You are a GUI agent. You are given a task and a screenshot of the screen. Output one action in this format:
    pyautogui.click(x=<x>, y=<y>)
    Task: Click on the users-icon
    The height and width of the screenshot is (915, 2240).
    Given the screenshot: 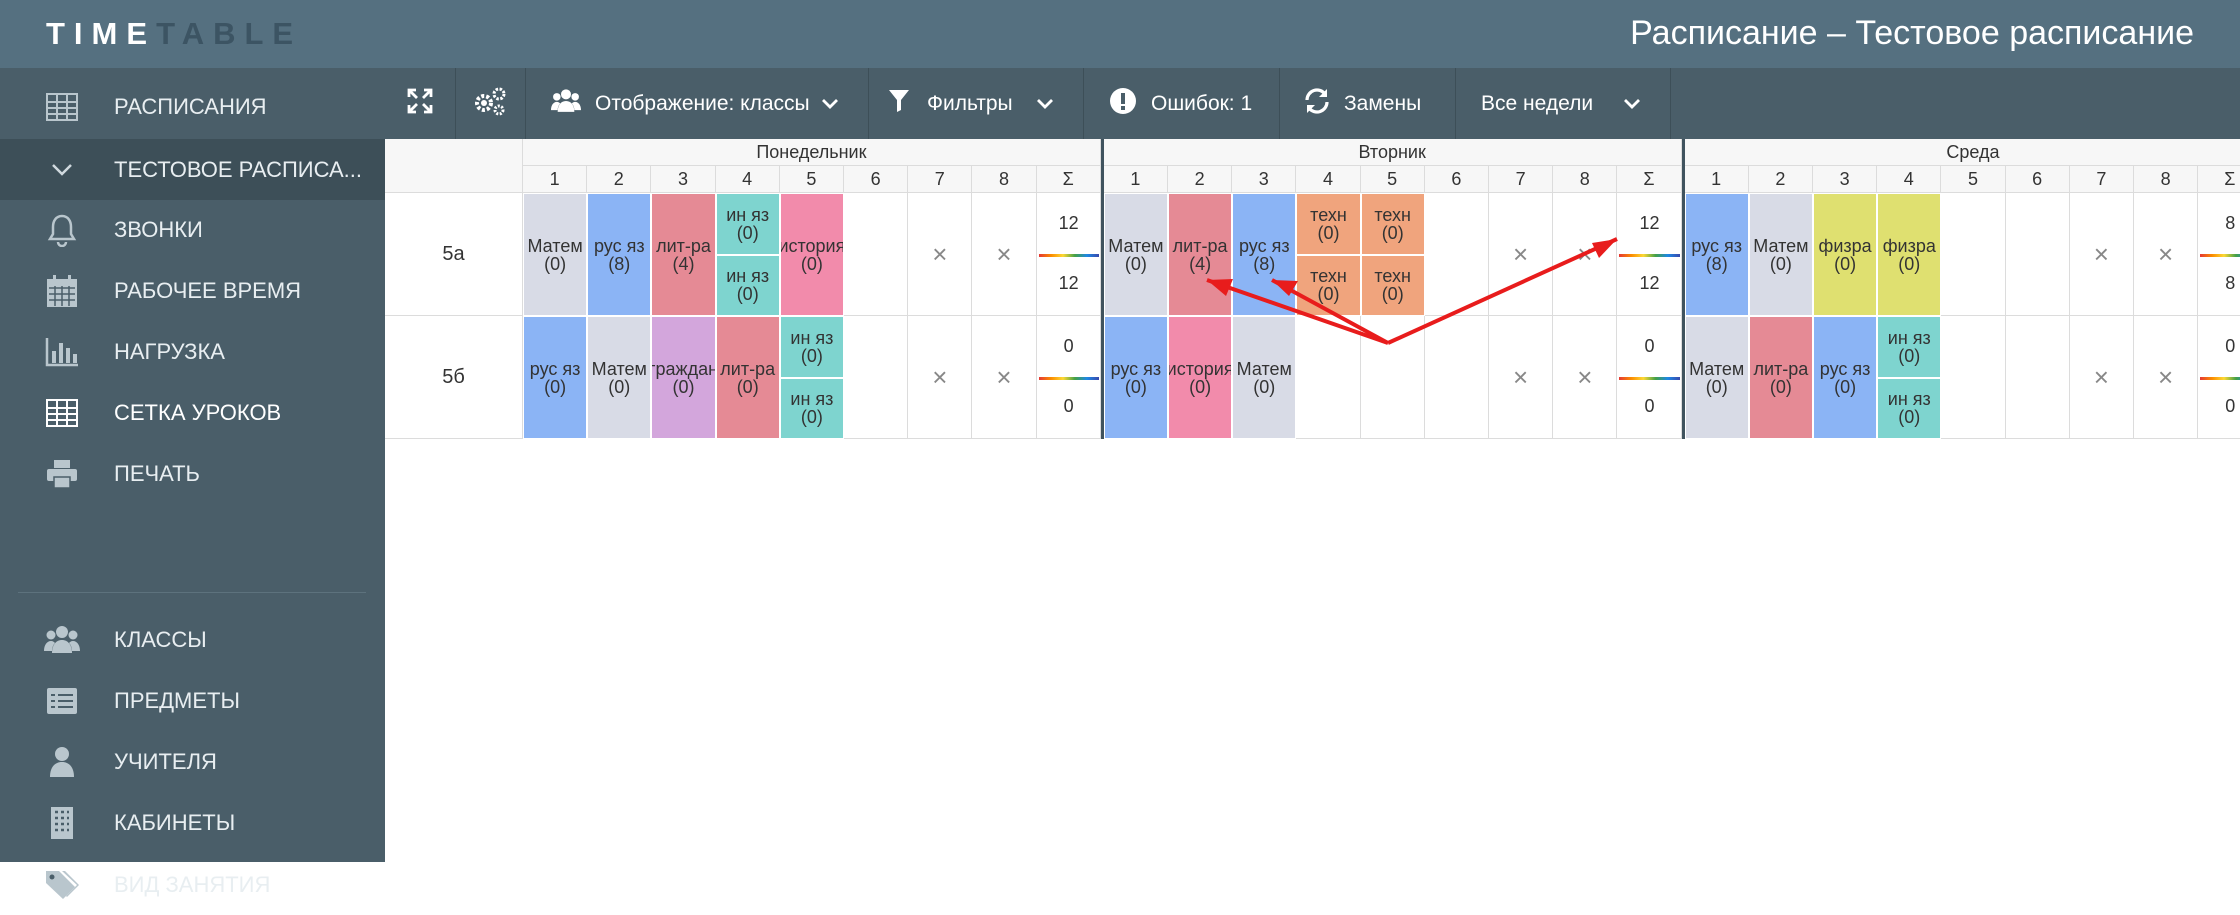 What is the action you would take?
    pyautogui.click(x=62, y=640)
    